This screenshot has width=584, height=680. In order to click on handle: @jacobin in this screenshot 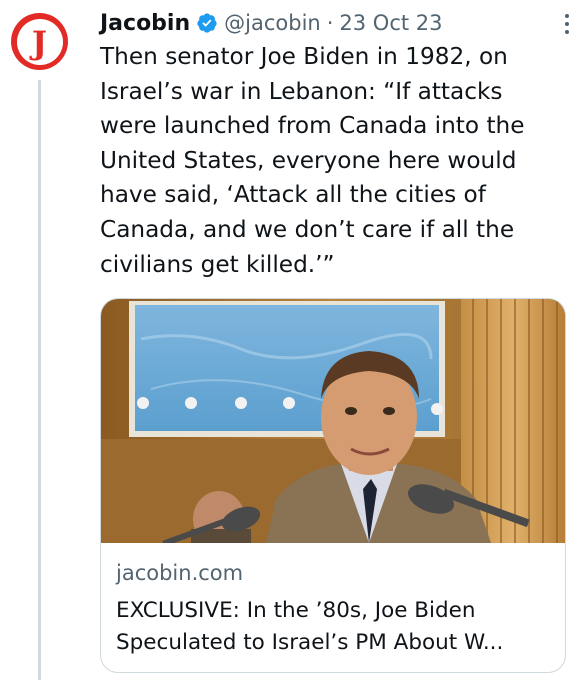, I will do `click(272, 23)`.